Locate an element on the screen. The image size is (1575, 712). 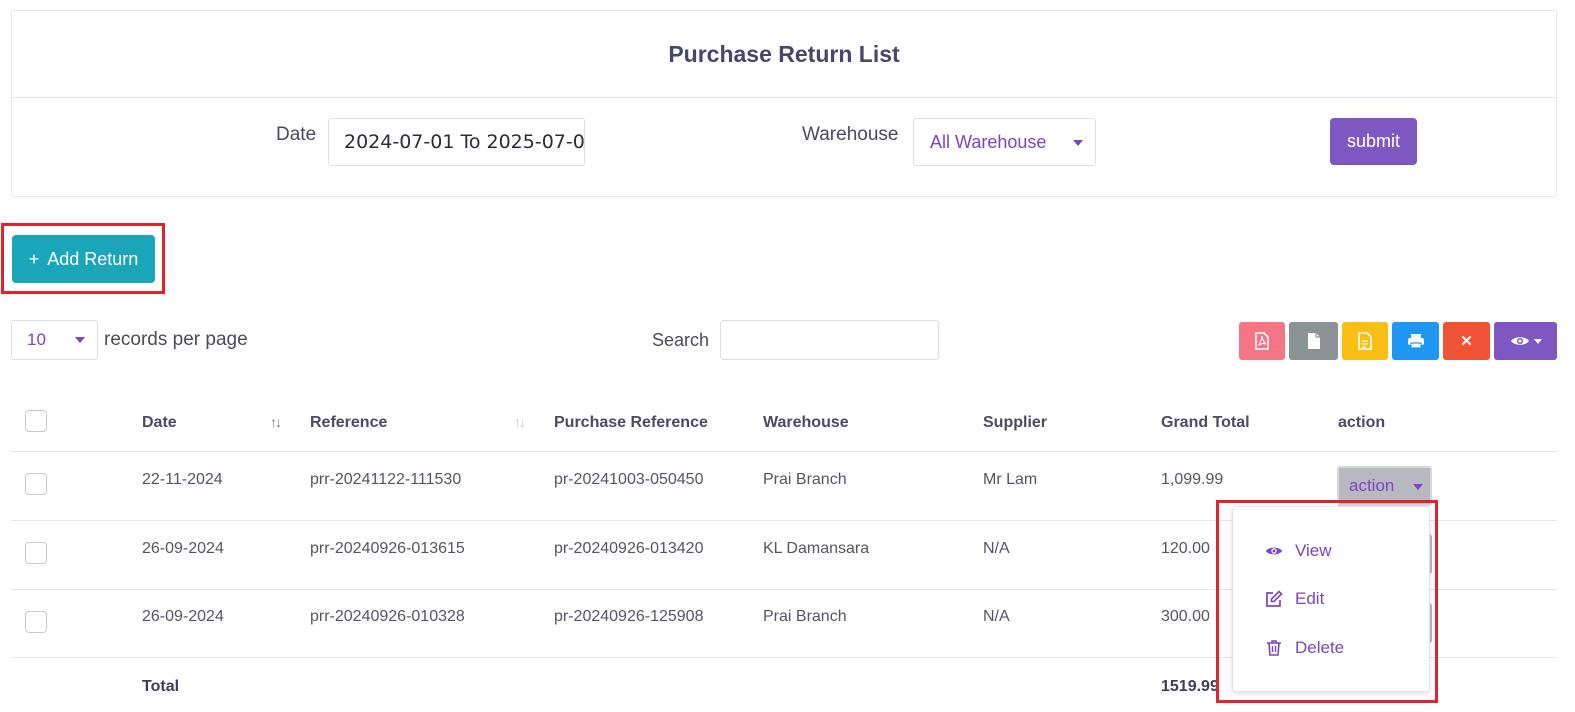
date-range-input: 2024-07-01 To 2025-07-0 is located at coordinates (456, 142).